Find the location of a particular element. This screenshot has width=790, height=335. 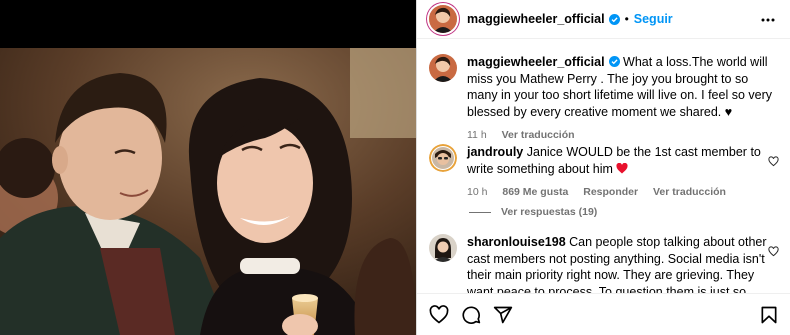

caption-verified-badge-icon is located at coordinates (614, 61).